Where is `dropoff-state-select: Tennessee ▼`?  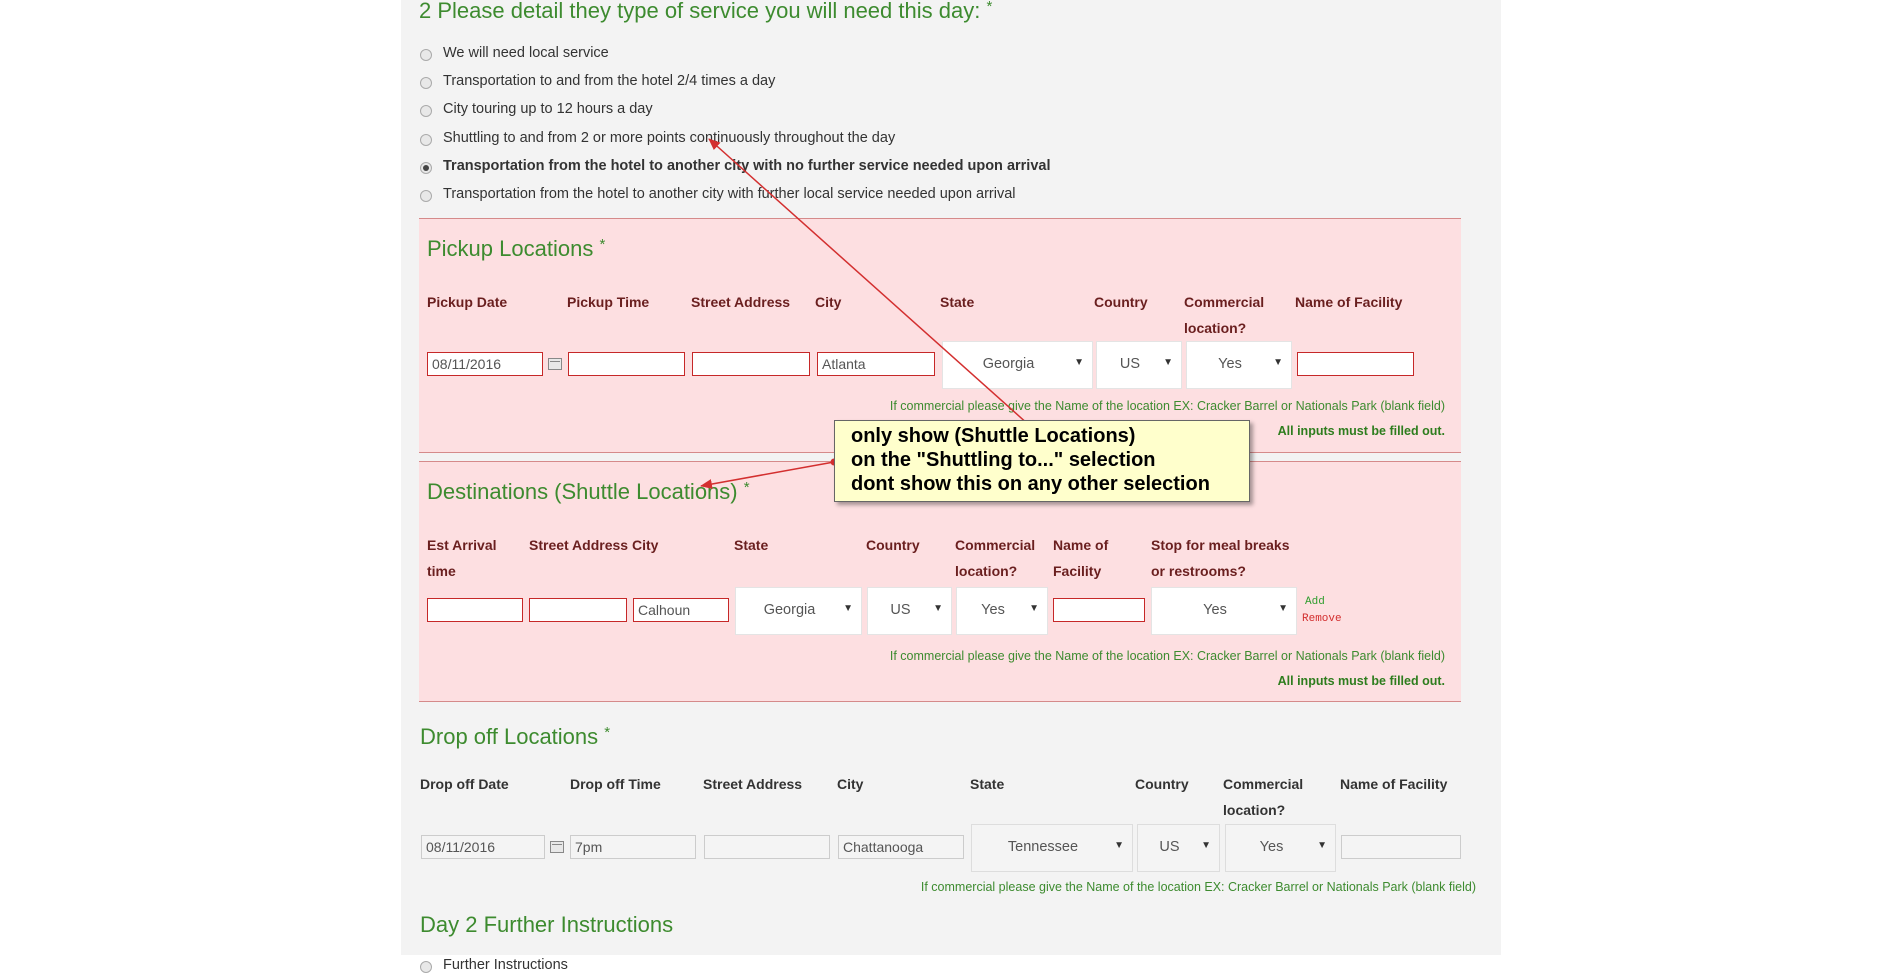 dropoff-state-select: Tennessee ▼ is located at coordinates (1052, 848).